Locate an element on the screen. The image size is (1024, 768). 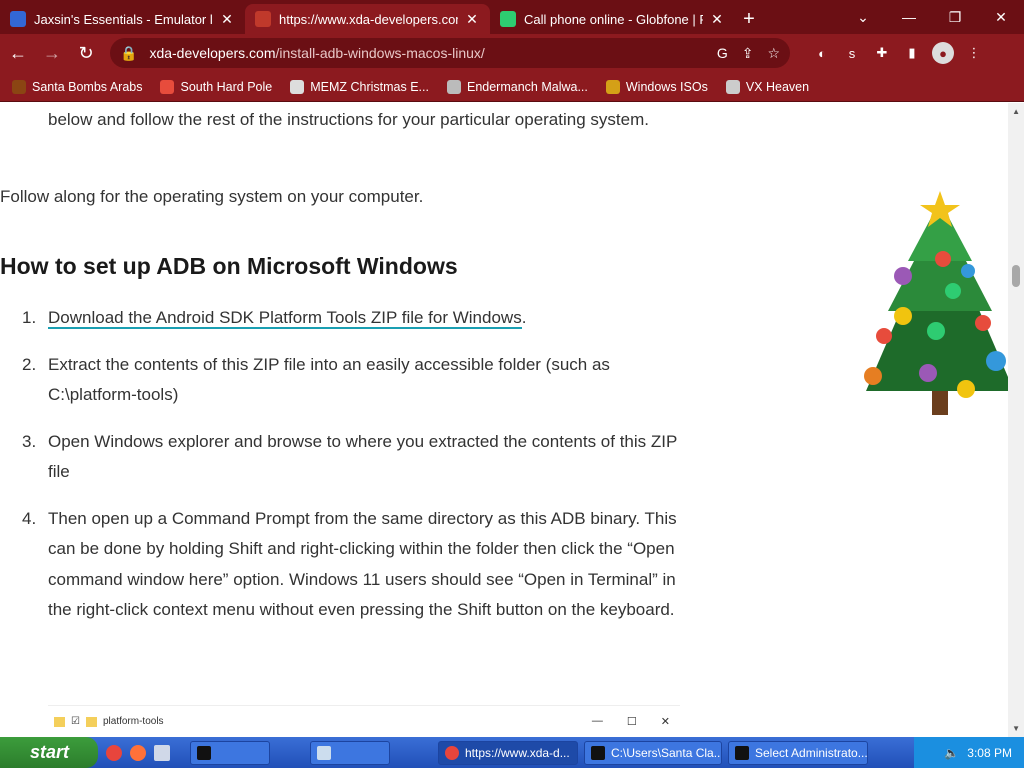
side-panel-icon: ▮ is located at coordinates (912, 53).